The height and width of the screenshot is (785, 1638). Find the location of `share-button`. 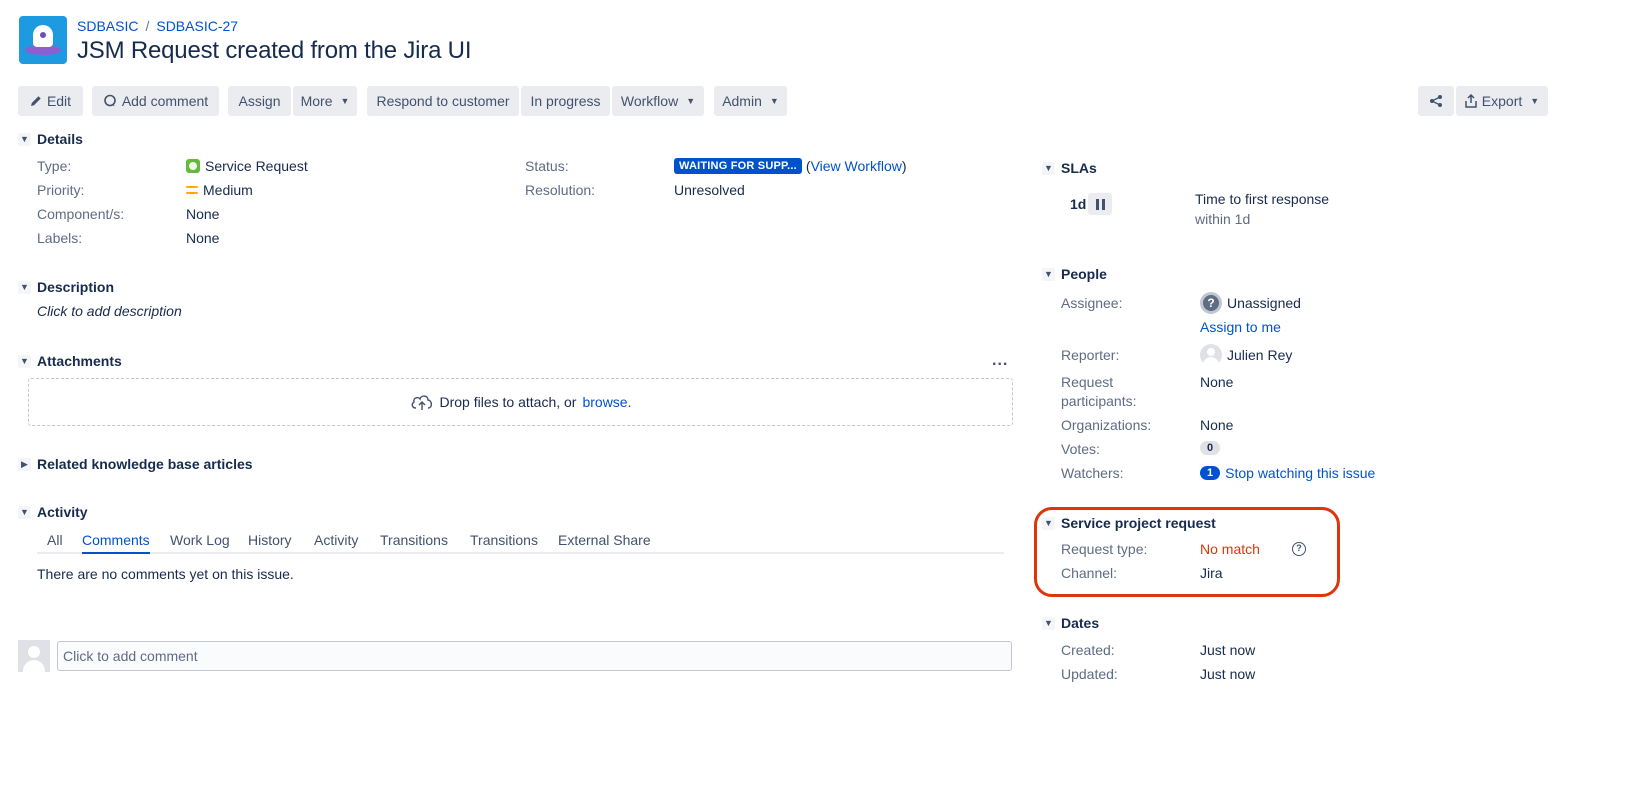

share-button is located at coordinates (1436, 101).